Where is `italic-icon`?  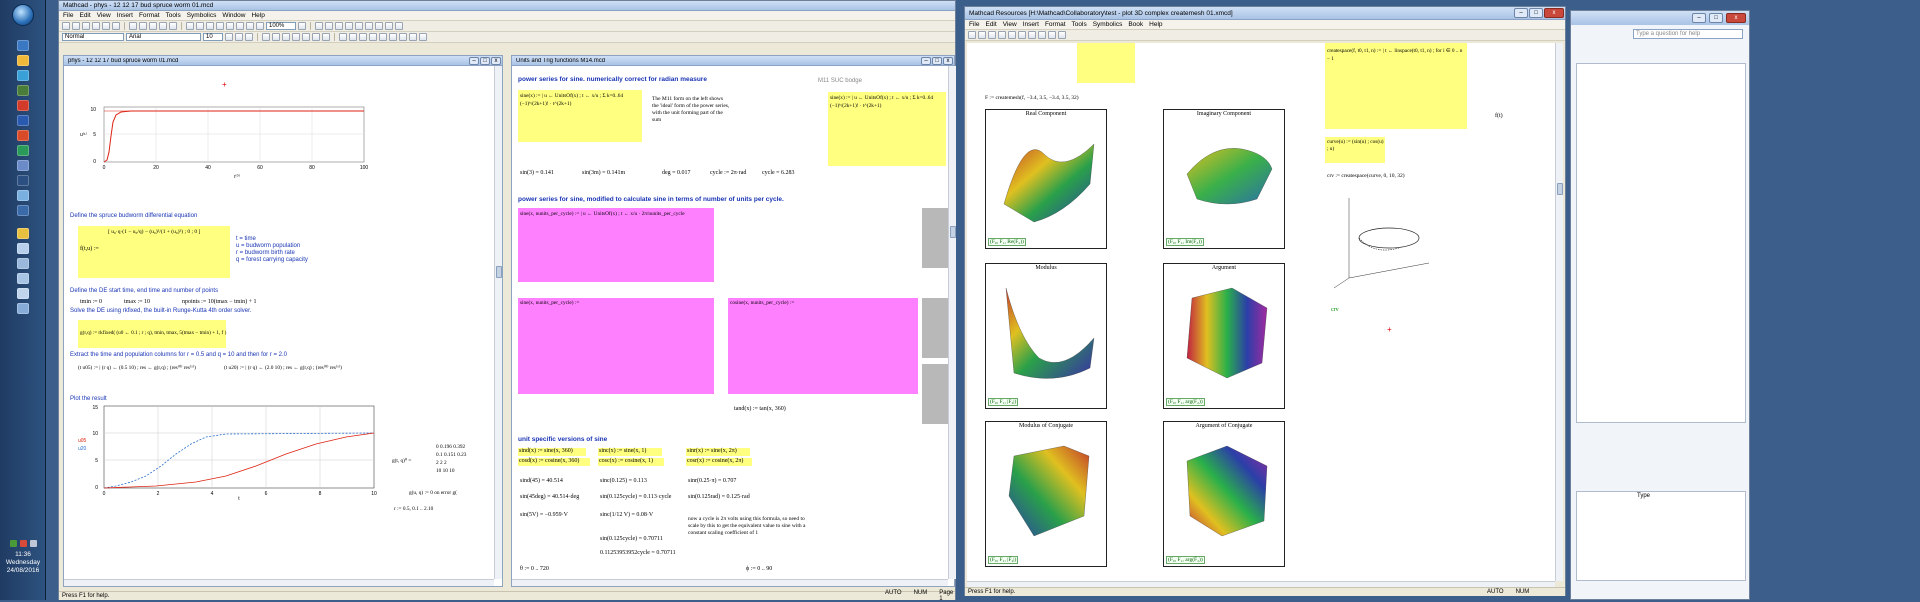
italic-icon is located at coordinates (239, 37).